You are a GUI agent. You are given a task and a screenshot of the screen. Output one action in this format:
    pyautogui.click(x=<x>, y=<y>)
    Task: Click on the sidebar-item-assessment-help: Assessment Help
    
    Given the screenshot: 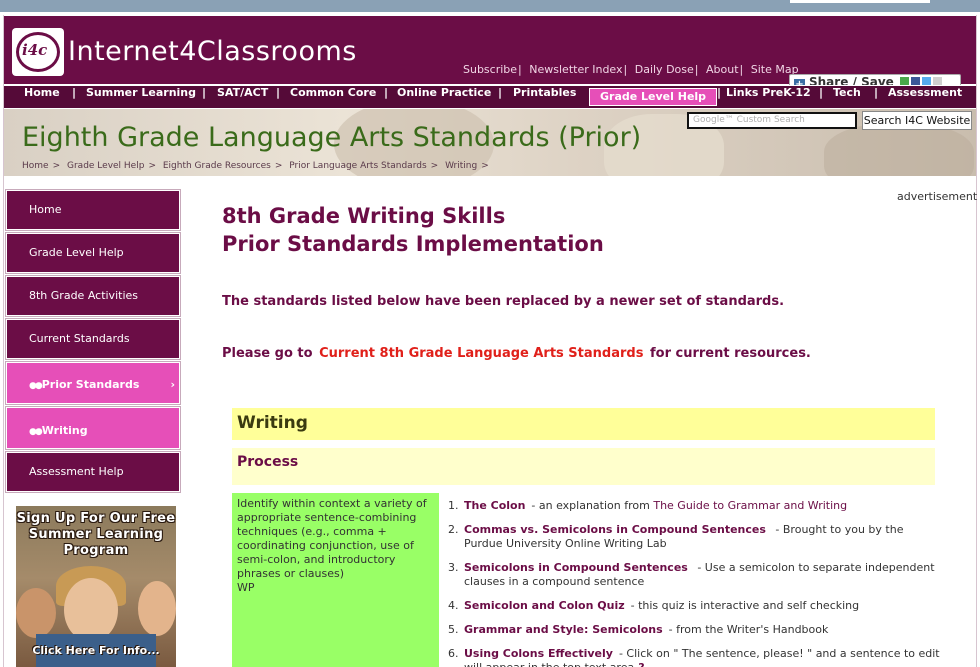 What is the action you would take?
    pyautogui.click(x=93, y=472)
    